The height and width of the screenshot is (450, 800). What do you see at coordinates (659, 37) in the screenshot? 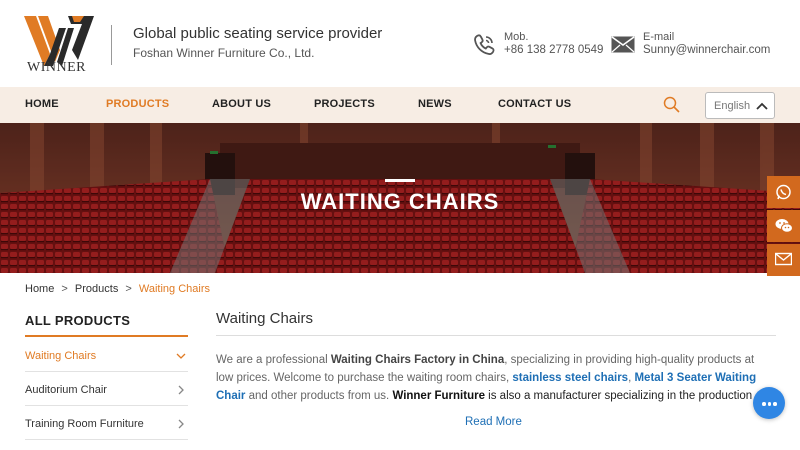
I see `email-label: E-mail` at bounding box center [659, 37].